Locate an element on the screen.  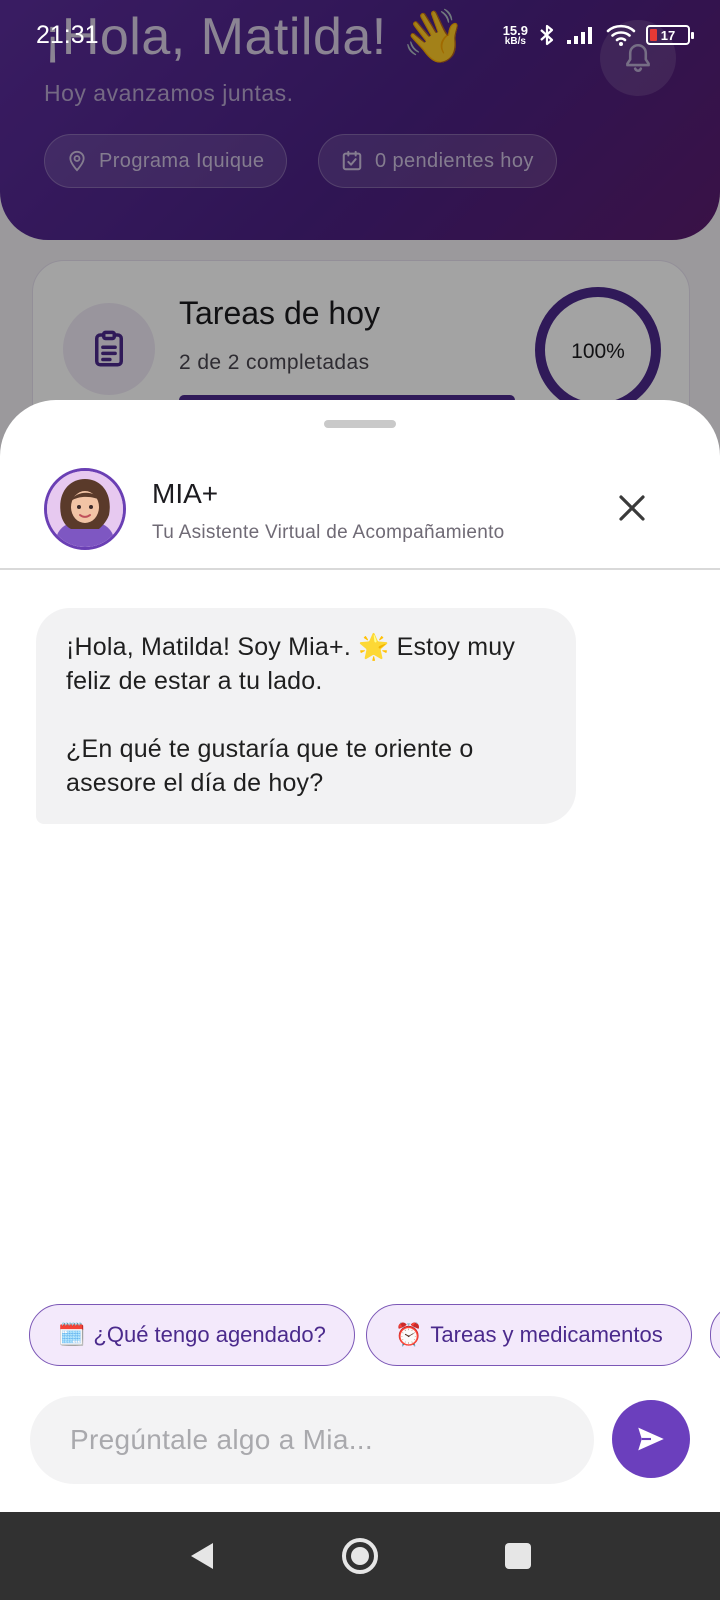
nav-home-button is located at coordinates (360, 1556).